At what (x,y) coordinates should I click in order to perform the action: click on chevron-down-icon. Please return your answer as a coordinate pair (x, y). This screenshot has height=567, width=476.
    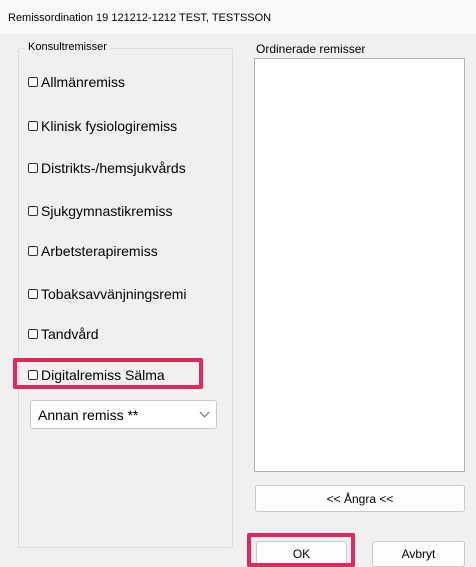
    Looking at the image, I should click on (204, 412).